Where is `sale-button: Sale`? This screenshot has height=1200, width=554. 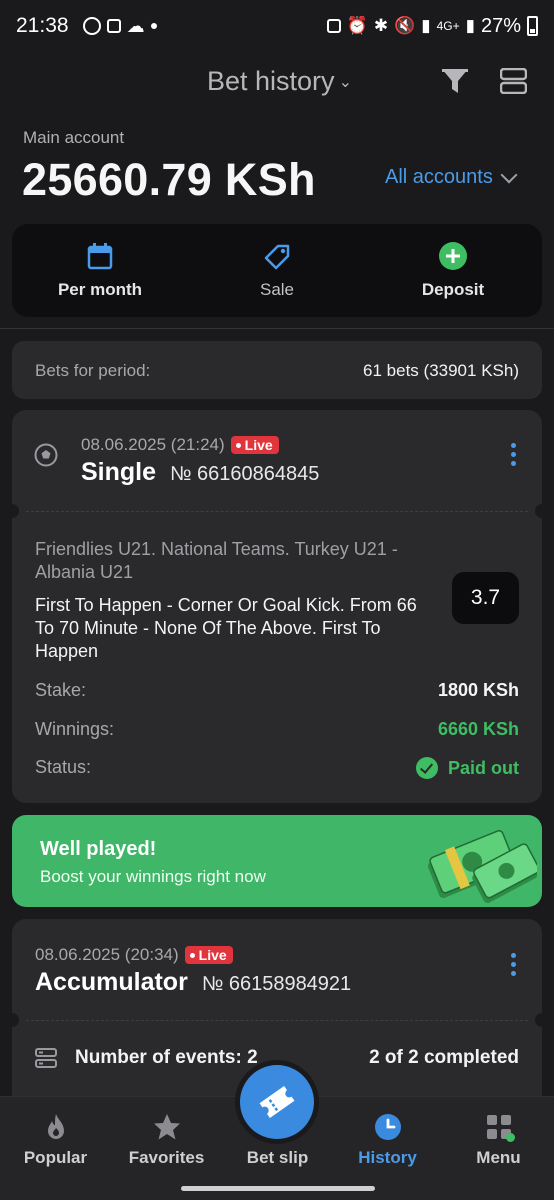
sale-button: Sale is located at coordinates (277, 270).